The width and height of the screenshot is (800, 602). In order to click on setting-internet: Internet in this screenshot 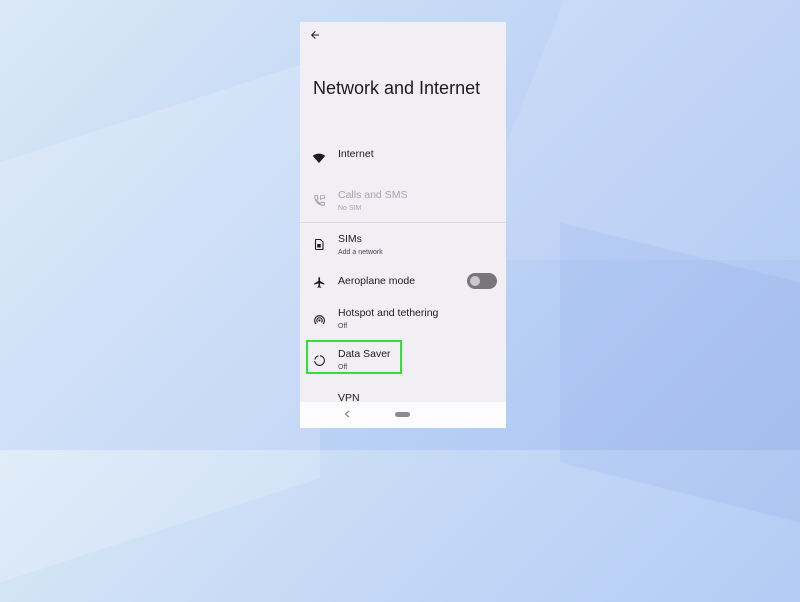, I will do `click(403, 159)`.